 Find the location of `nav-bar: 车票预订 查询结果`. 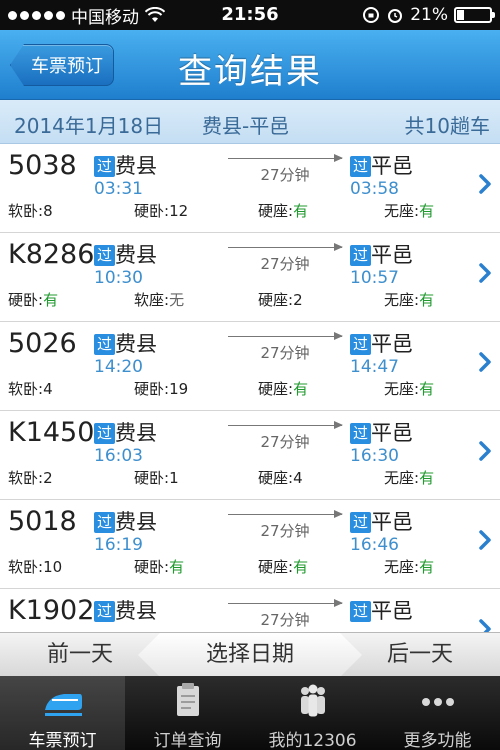

nav-bar: 车票预订 查询结果 is located at coordinates (250, 65).